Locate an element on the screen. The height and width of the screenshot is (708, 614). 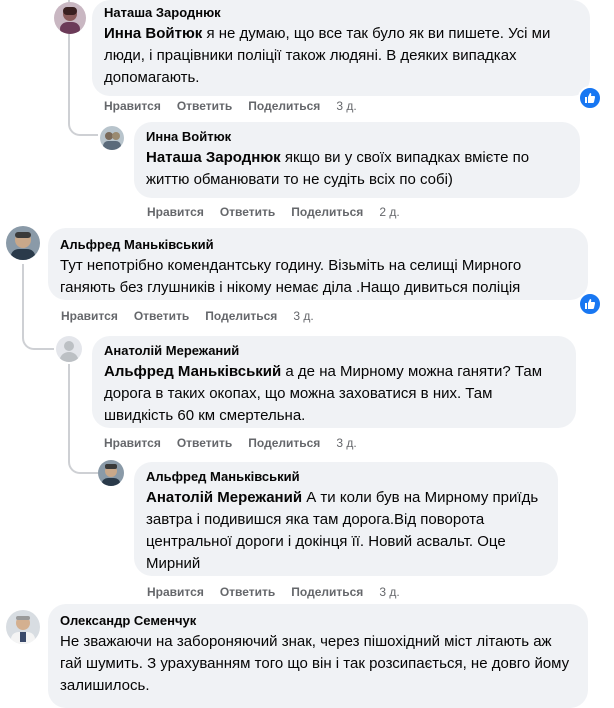
timestamp: 2 д. is located at coordinates (389, 212).